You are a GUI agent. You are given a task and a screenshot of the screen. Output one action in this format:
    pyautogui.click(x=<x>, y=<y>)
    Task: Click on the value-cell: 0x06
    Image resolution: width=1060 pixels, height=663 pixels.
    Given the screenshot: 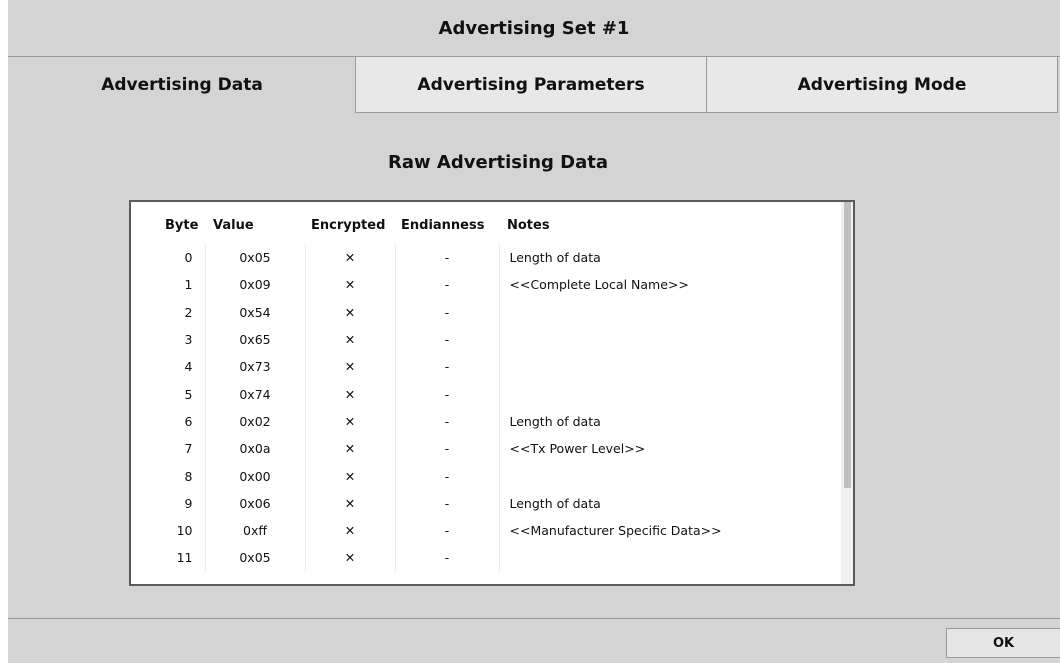 What is the action you would take?
    pyautogui.click(x=254, y=503)
    